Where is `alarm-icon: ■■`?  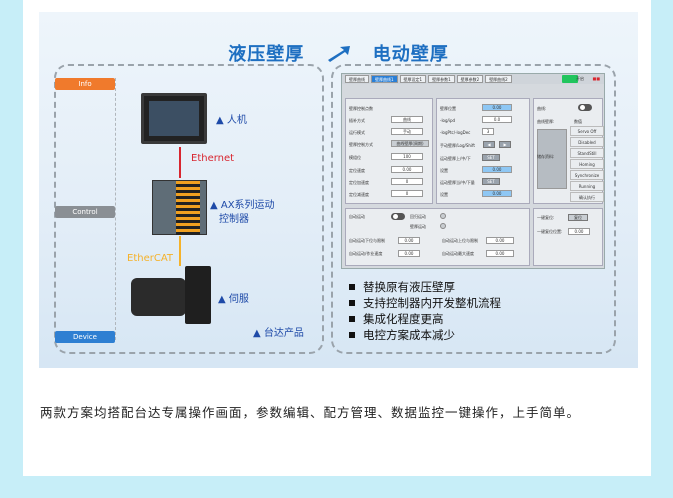 alarm-icon: ■■ is located at coordinates (596, 78).